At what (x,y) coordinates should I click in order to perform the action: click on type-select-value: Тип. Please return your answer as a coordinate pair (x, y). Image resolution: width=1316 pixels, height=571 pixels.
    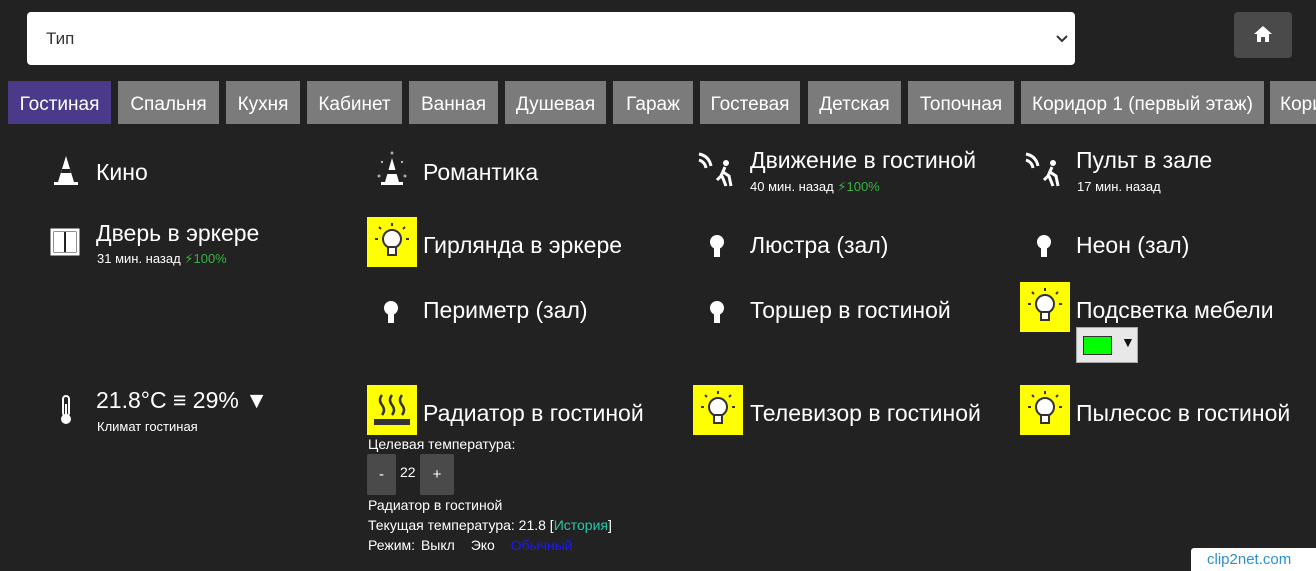
    Looking at the image, I should click on (60, 38).